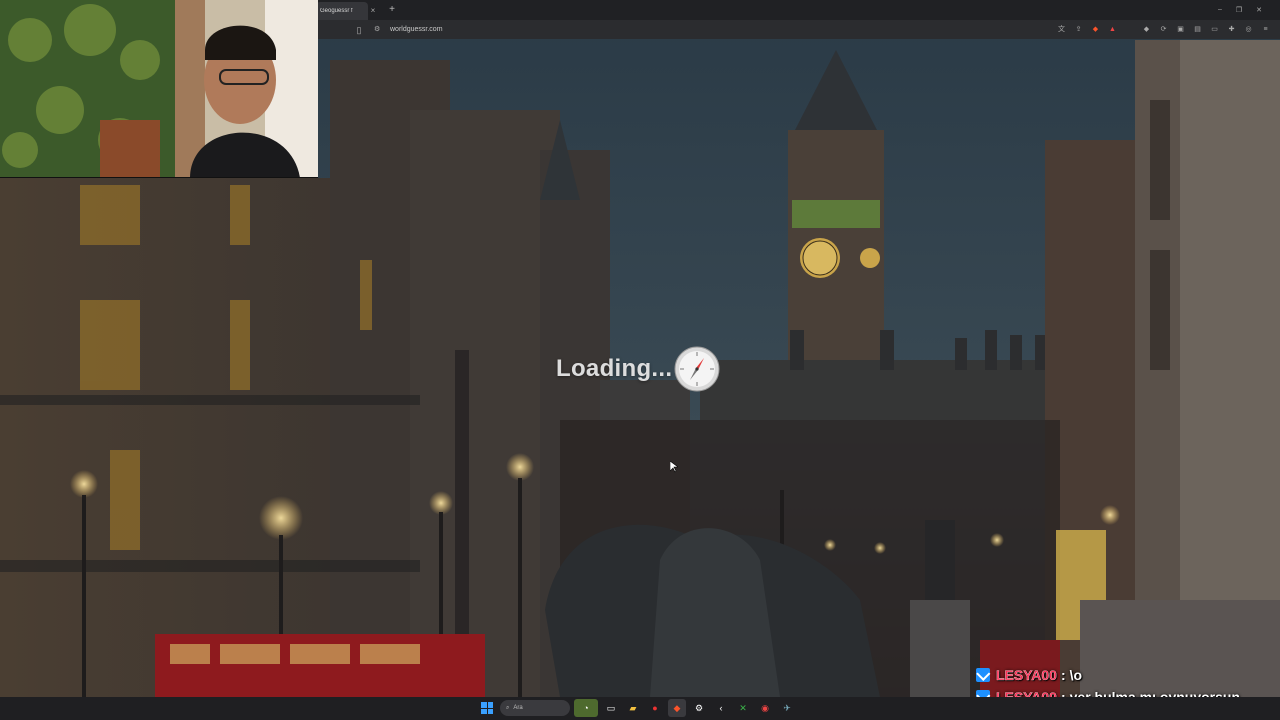 The height and width of the screenshot is (720, 1280). What do you see at coordinates (1220, 10) in the screenshot?
I see `minimize-button: –` at bounding box center [1220, 10].